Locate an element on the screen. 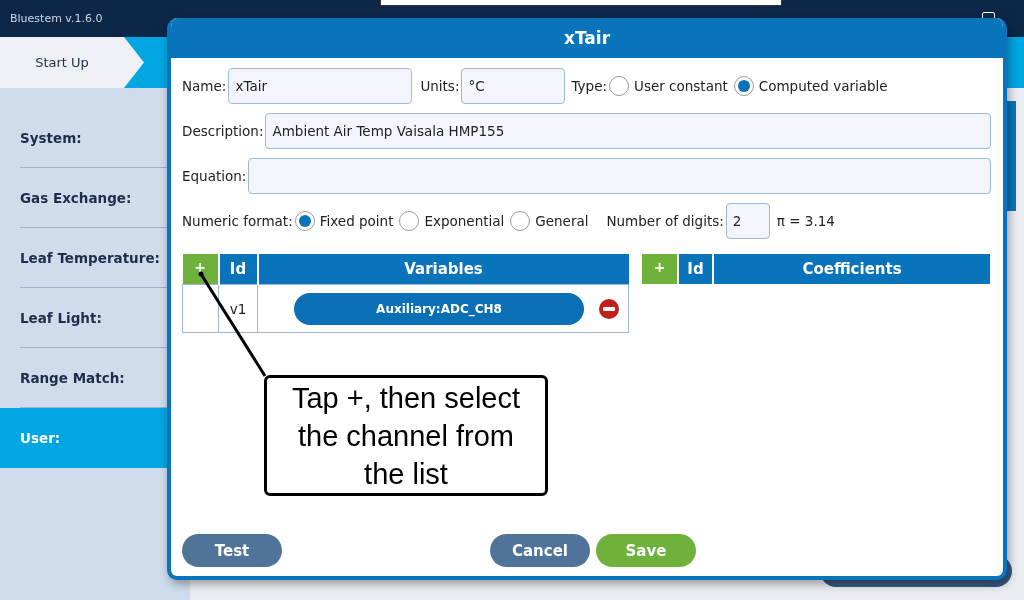  field-label: Units: is located at coordinates (440, 86).